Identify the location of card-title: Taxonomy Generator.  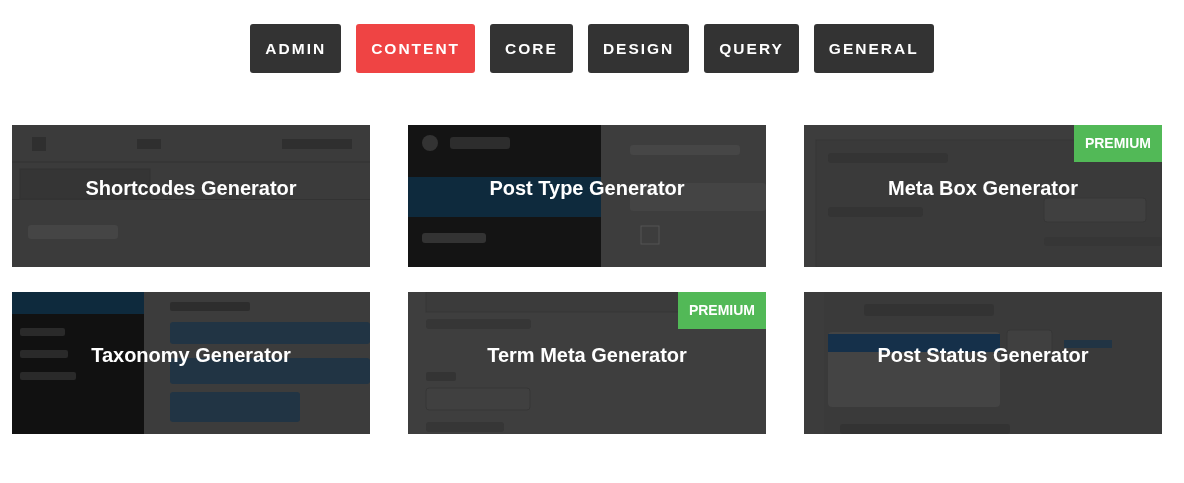
(191, 355).